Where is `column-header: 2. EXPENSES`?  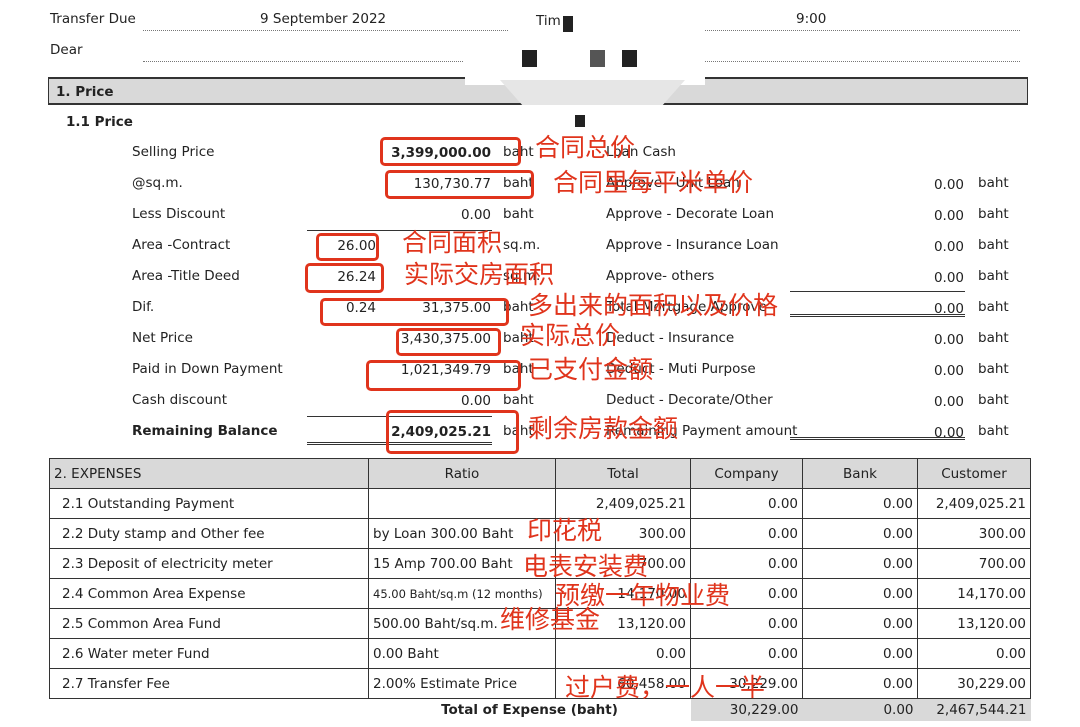
column-header: 2. EXPENSES is located at coordinates (209, 473).